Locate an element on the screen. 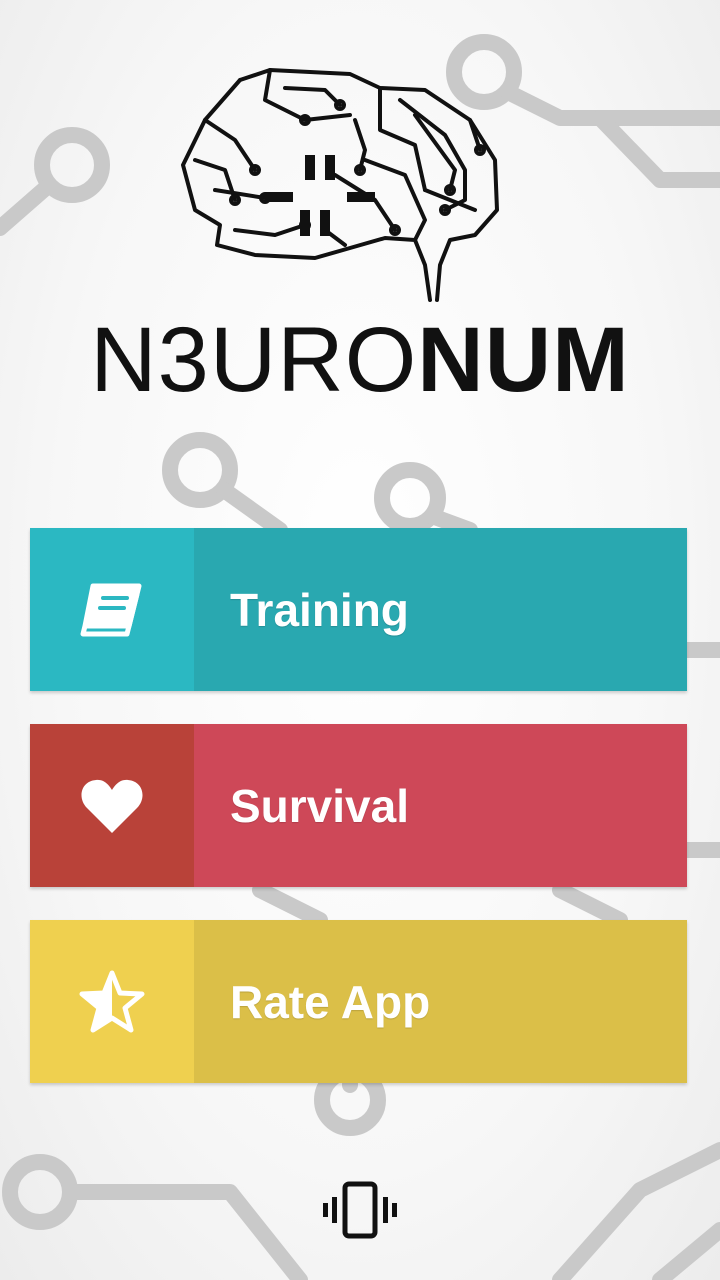 This screenshot has height=1280, width=720. survival-icon-box is located at coordinates (112, 805).